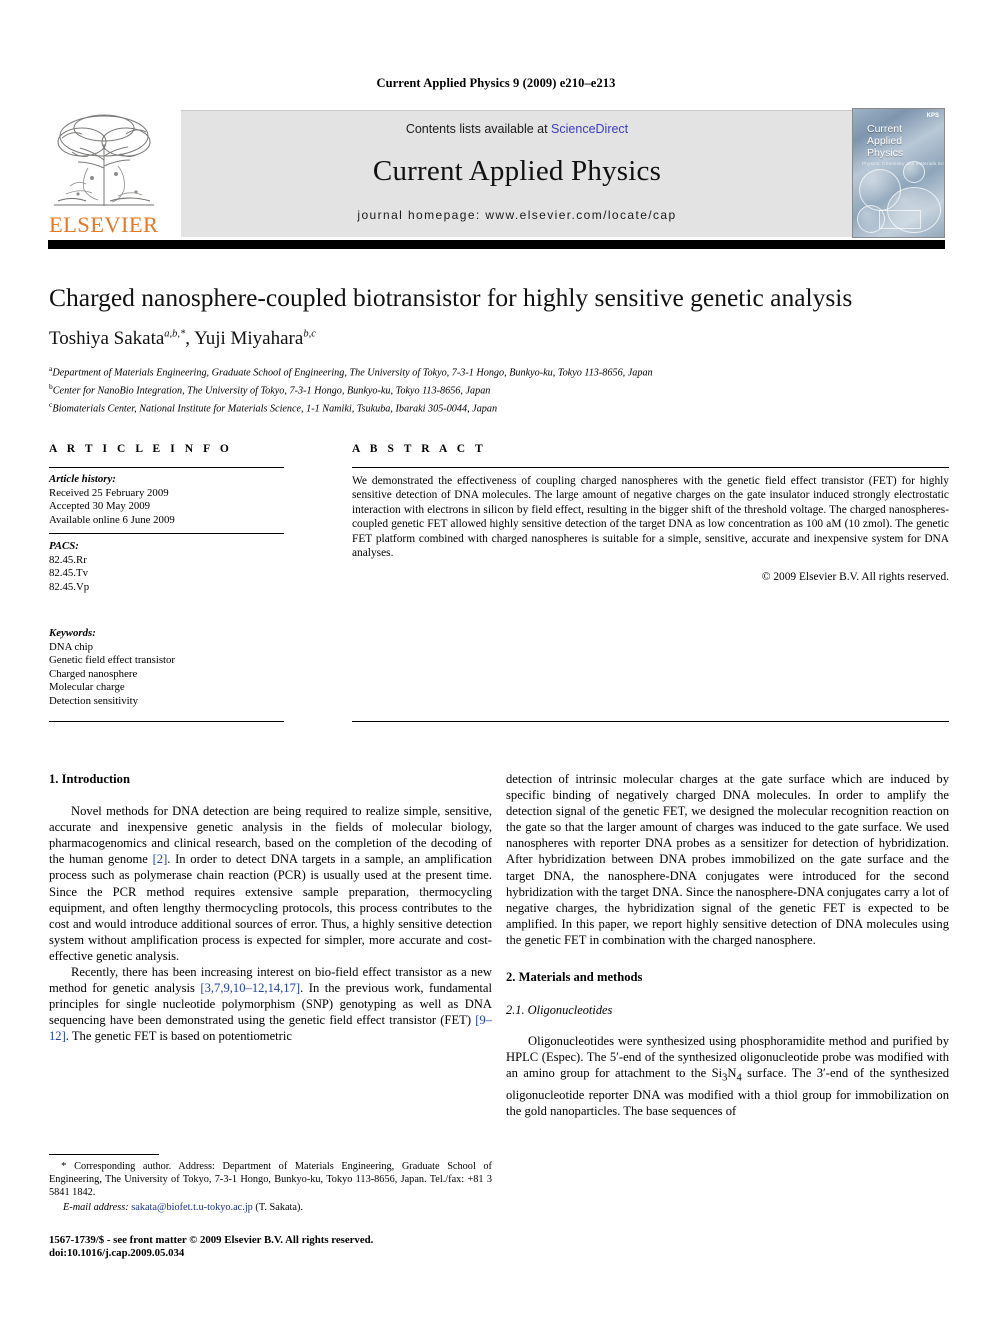 The width and height of the screenshot is (992, 1323). Describe the element at coordinates (71, 646) in the screenshot. I see `keyword-item: DNA chip` at that location.